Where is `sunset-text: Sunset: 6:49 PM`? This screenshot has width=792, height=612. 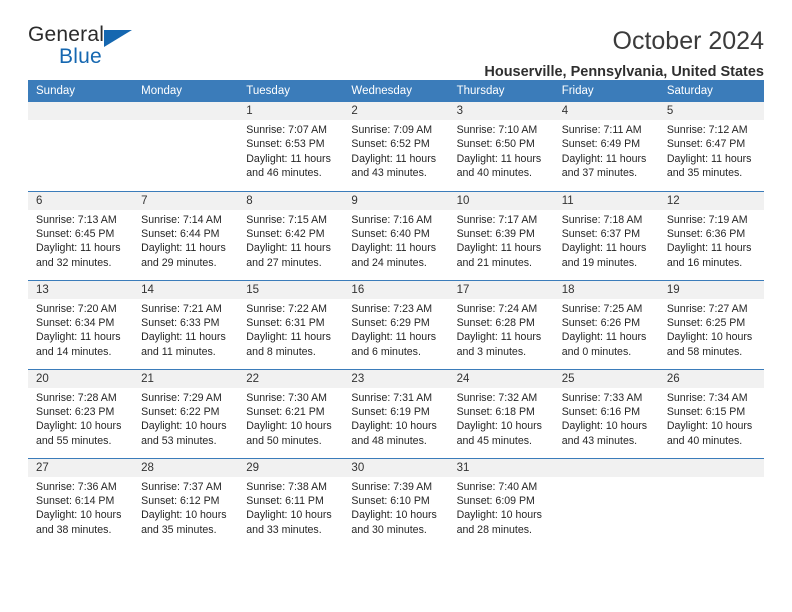 sunset-text: Sunset: 6:49 PM is located at coordinates (601, 144).